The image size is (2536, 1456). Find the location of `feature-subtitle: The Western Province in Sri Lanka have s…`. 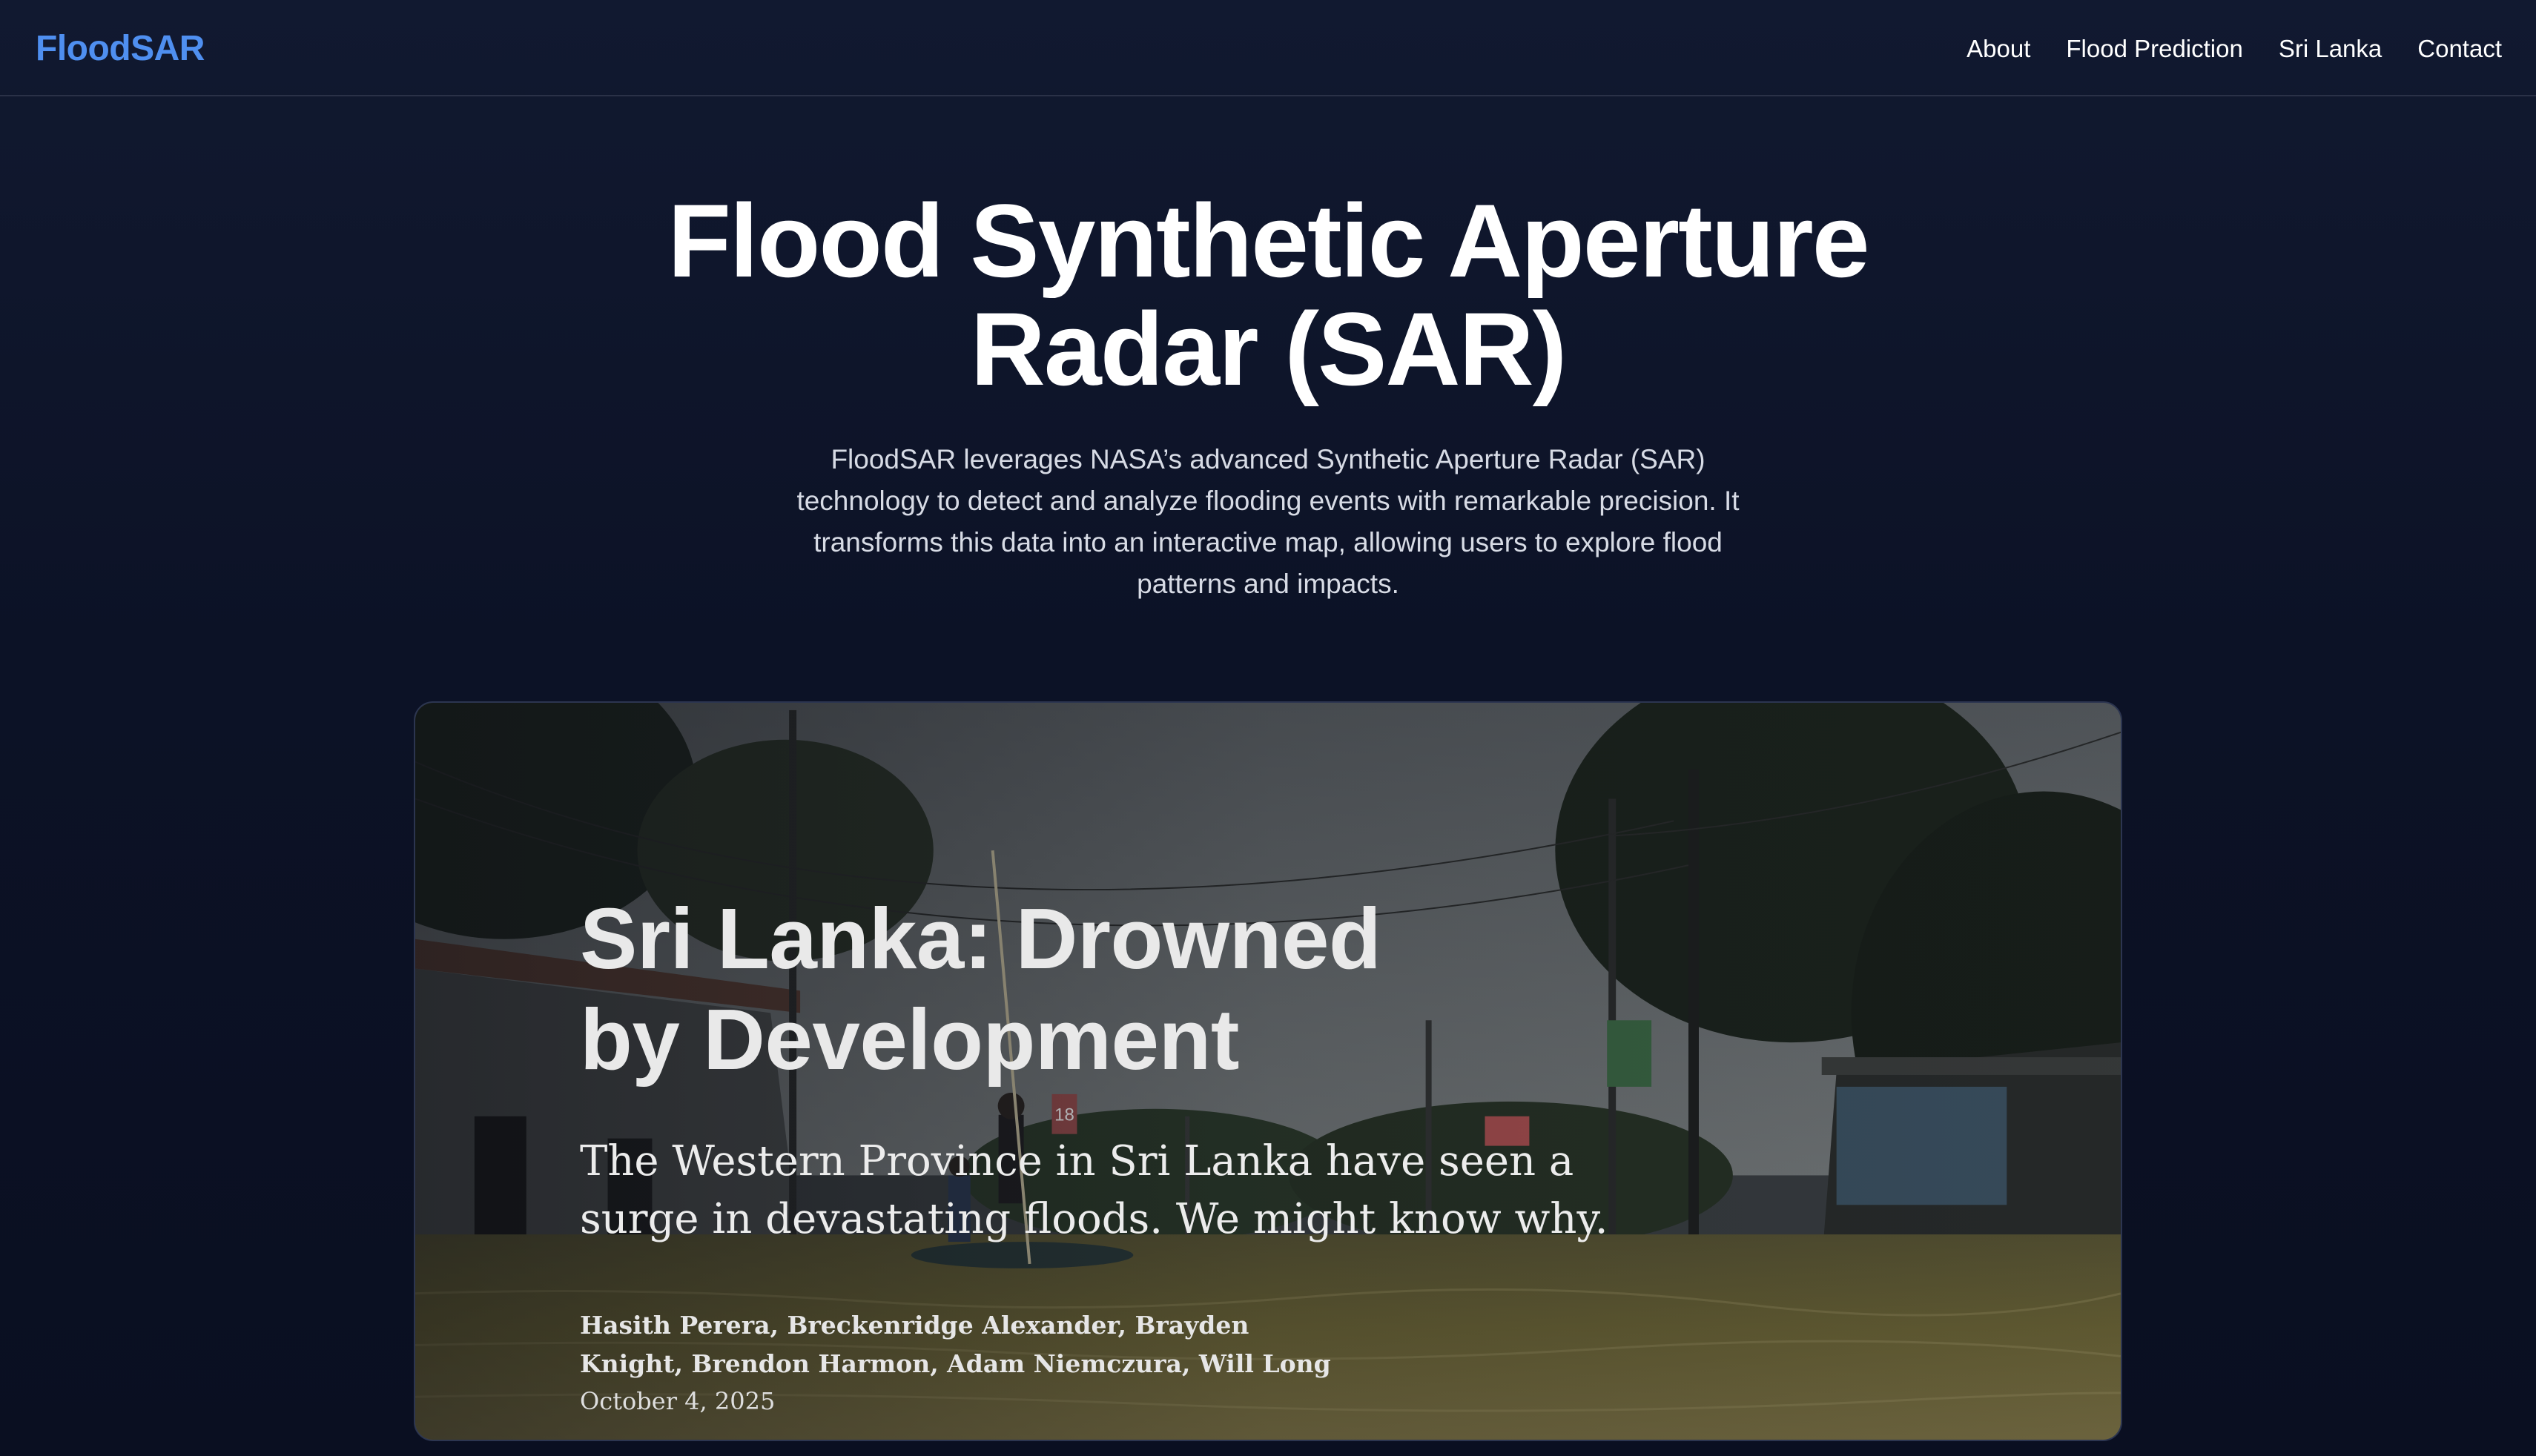

feature-subtitle: The Western Province in Sri Lanka have s… is located at coordinates (1094, 1190).